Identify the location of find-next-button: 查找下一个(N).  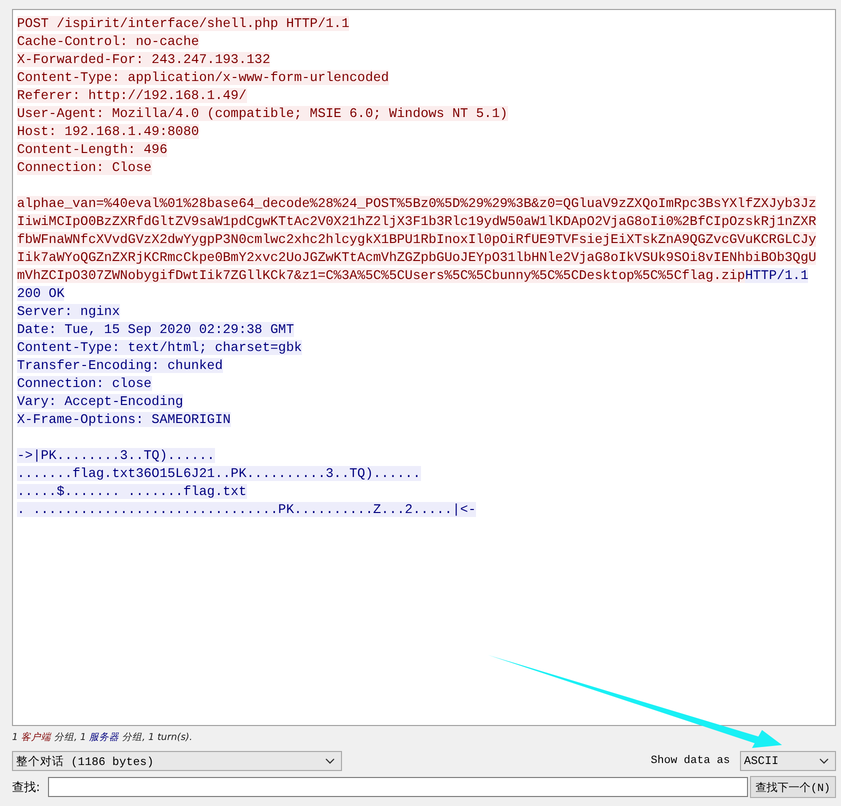
(793, 787).